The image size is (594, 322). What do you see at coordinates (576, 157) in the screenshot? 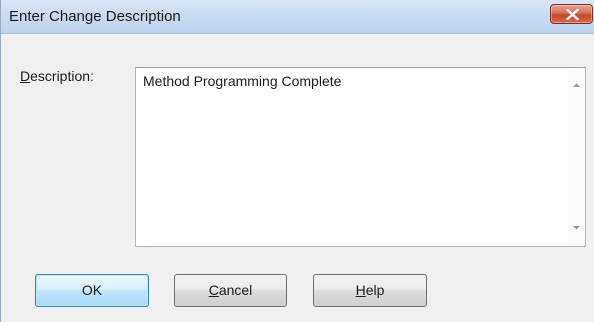
I see `description-scrollbar` at bounding box center [576, 157].